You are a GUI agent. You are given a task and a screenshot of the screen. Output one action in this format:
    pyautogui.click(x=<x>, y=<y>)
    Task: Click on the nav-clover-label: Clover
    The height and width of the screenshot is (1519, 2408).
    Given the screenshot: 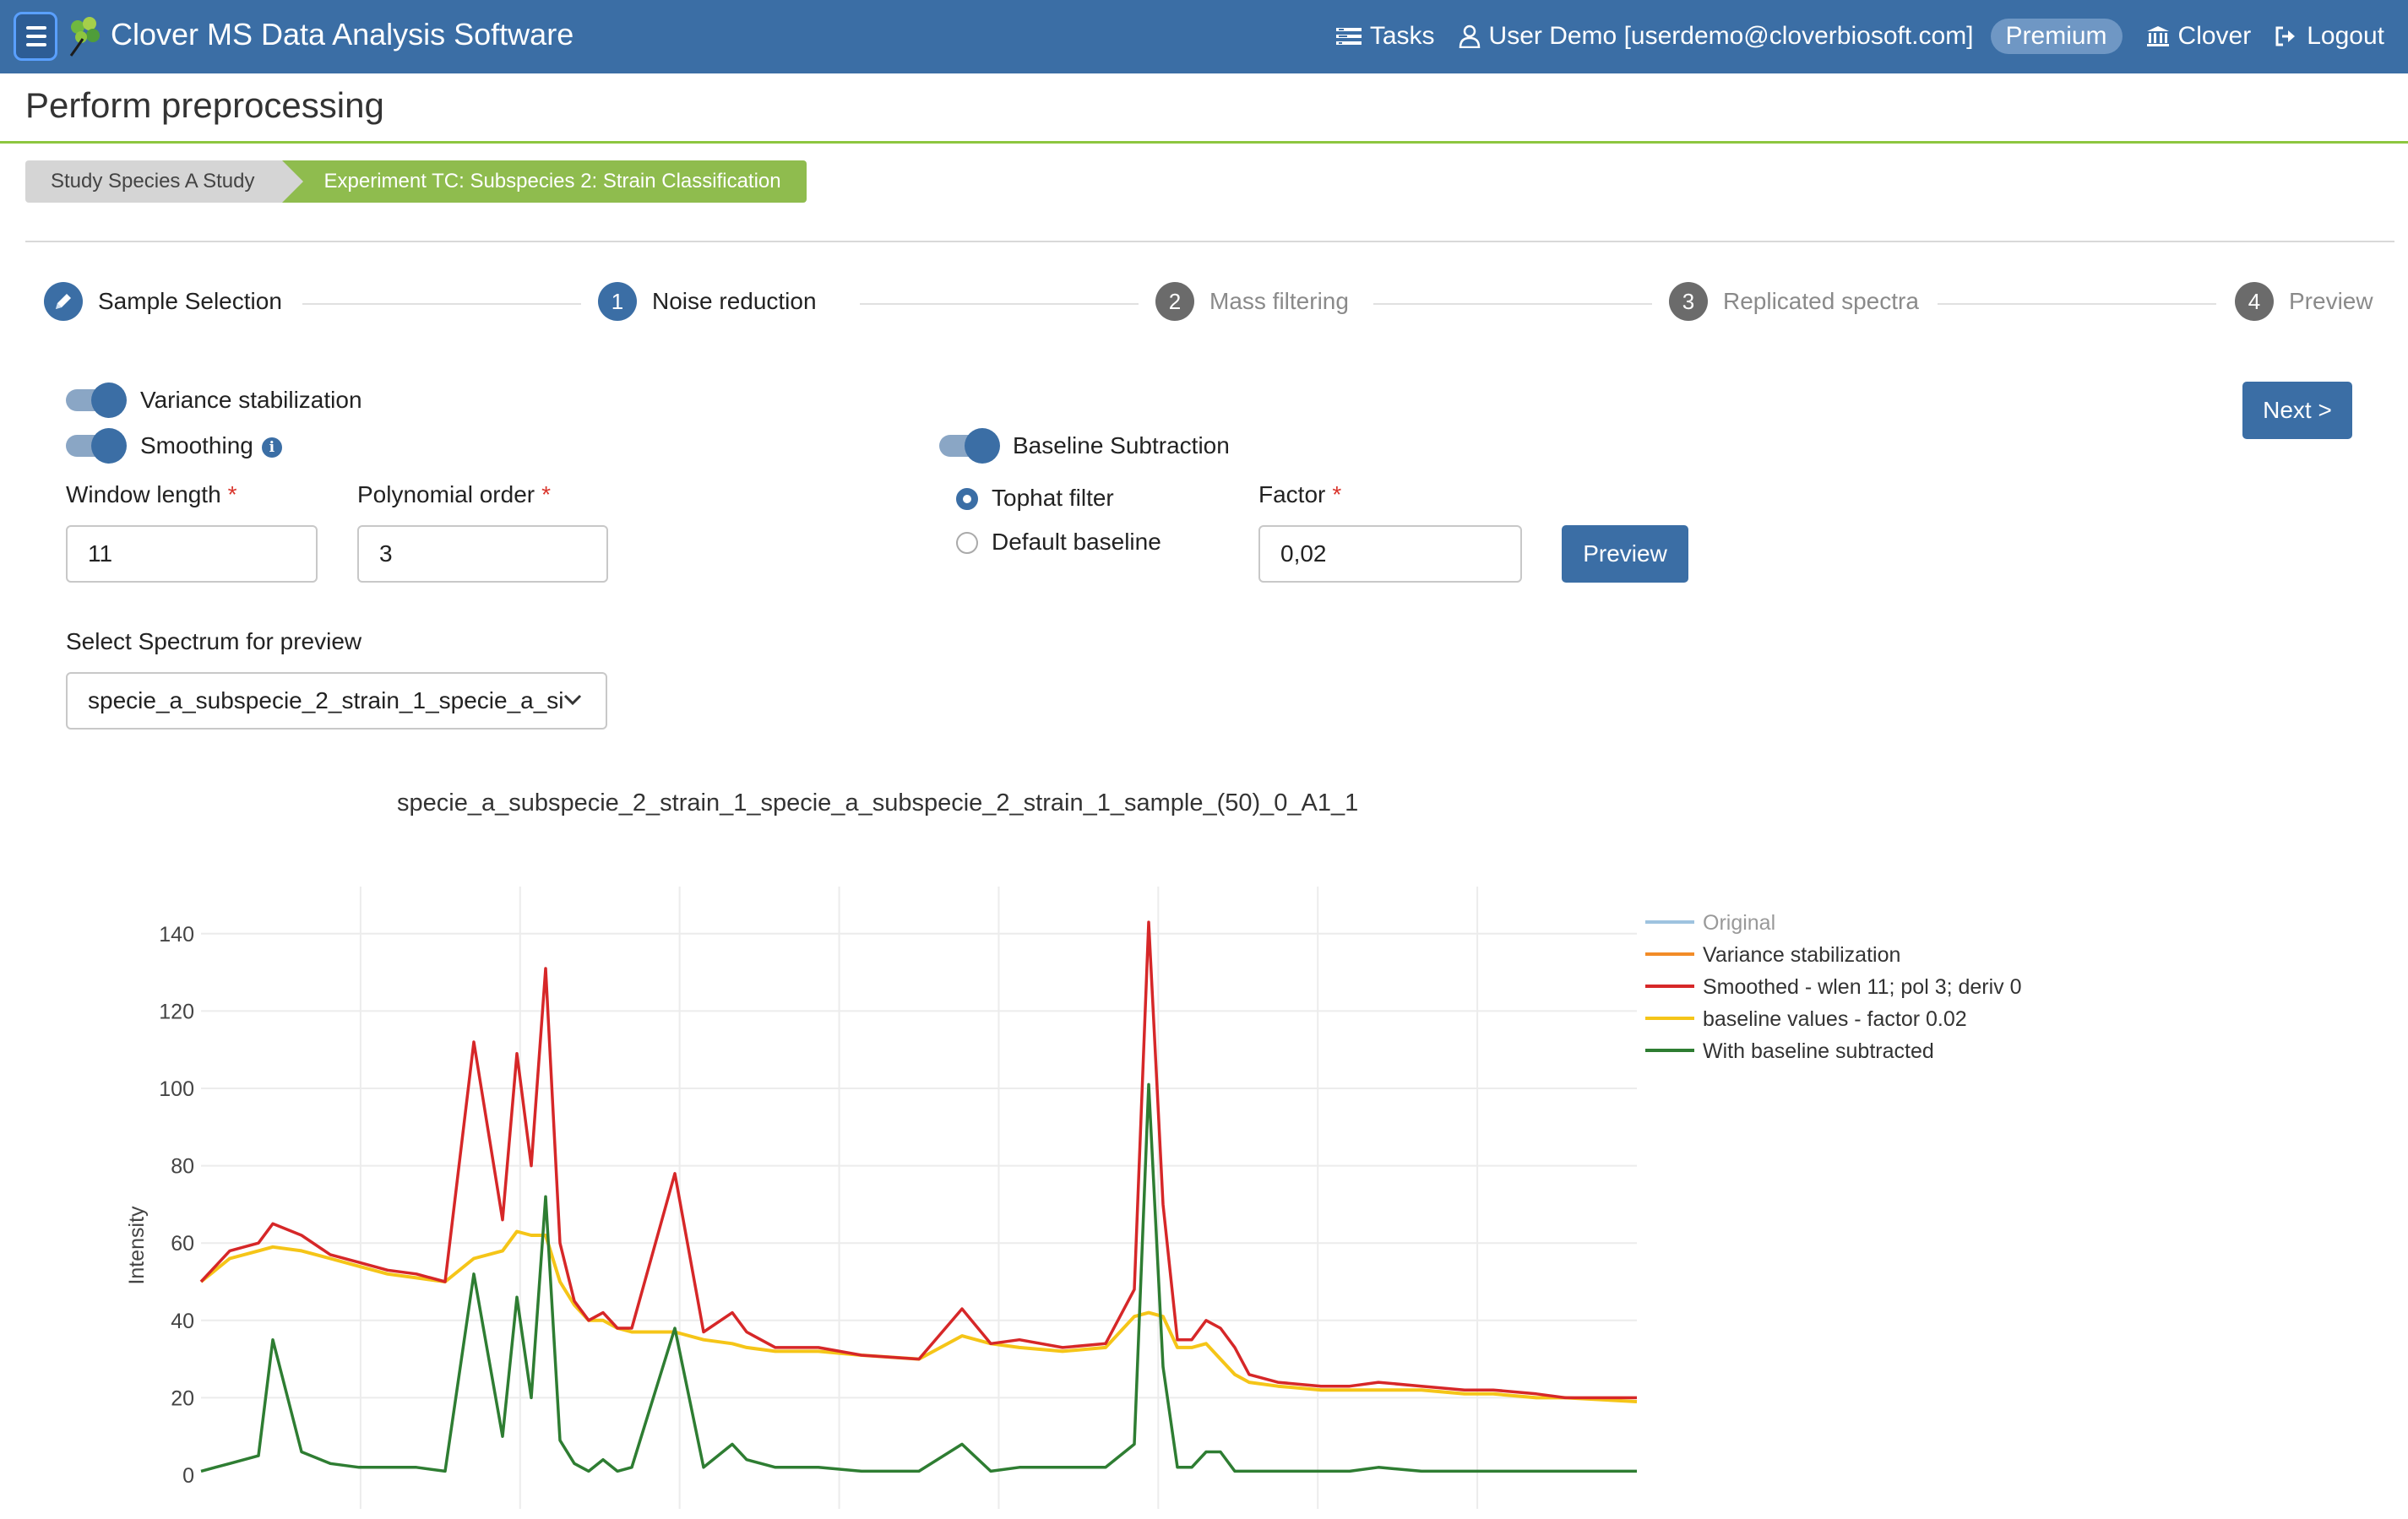 What is the action you would take?
    pyautogui.click(x=2214, y=36)
    